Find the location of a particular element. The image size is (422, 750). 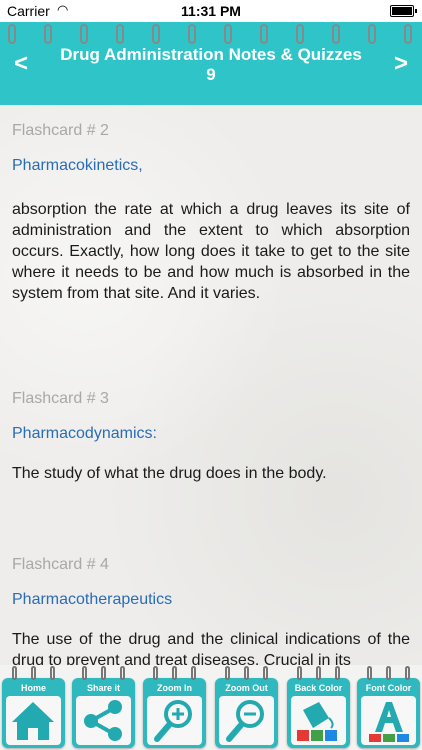

previous-button: < is located at coordinates (21, 64).